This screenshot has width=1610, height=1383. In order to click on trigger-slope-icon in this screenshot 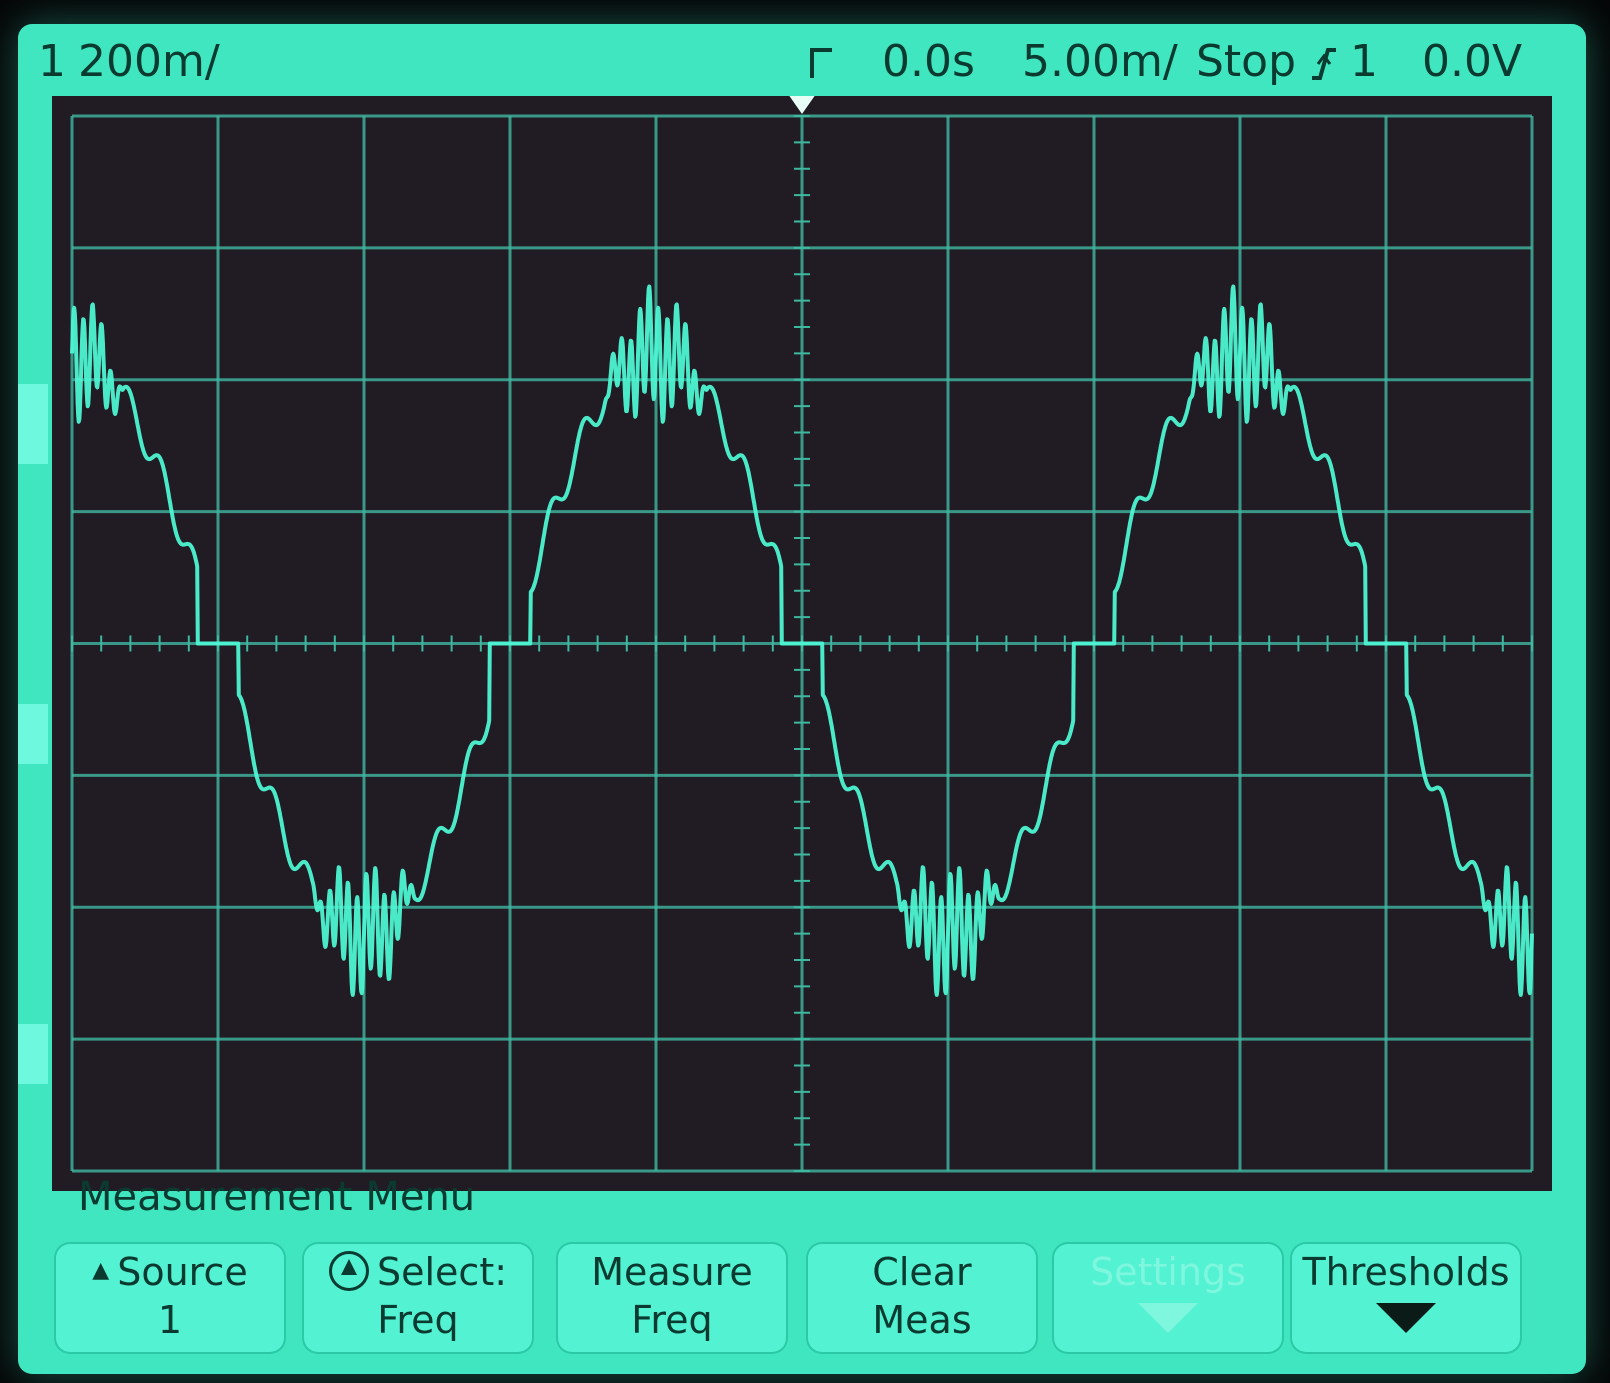, I will do `click(1323, 69)`.